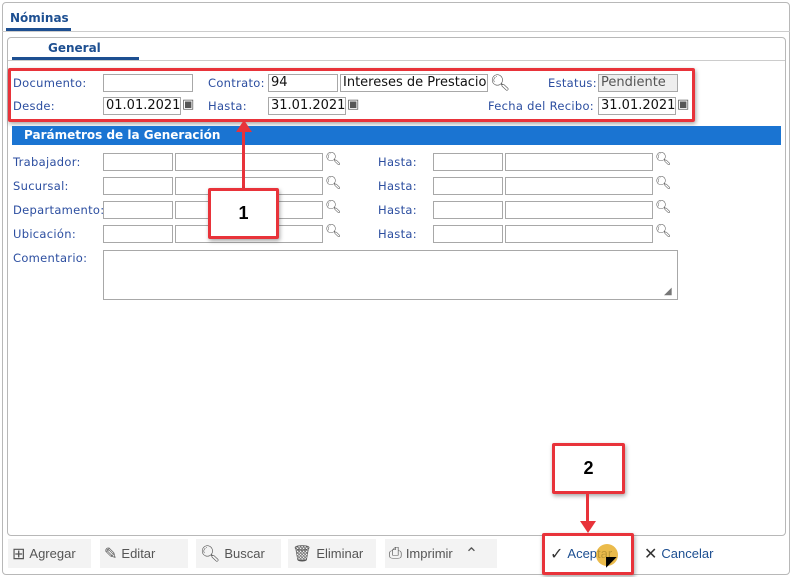 The image size is (792, 577). What do you see at coordinates (111, 554) in the screenshot?
I see `edit-icon: ✎` at bounding box center [111, 554].